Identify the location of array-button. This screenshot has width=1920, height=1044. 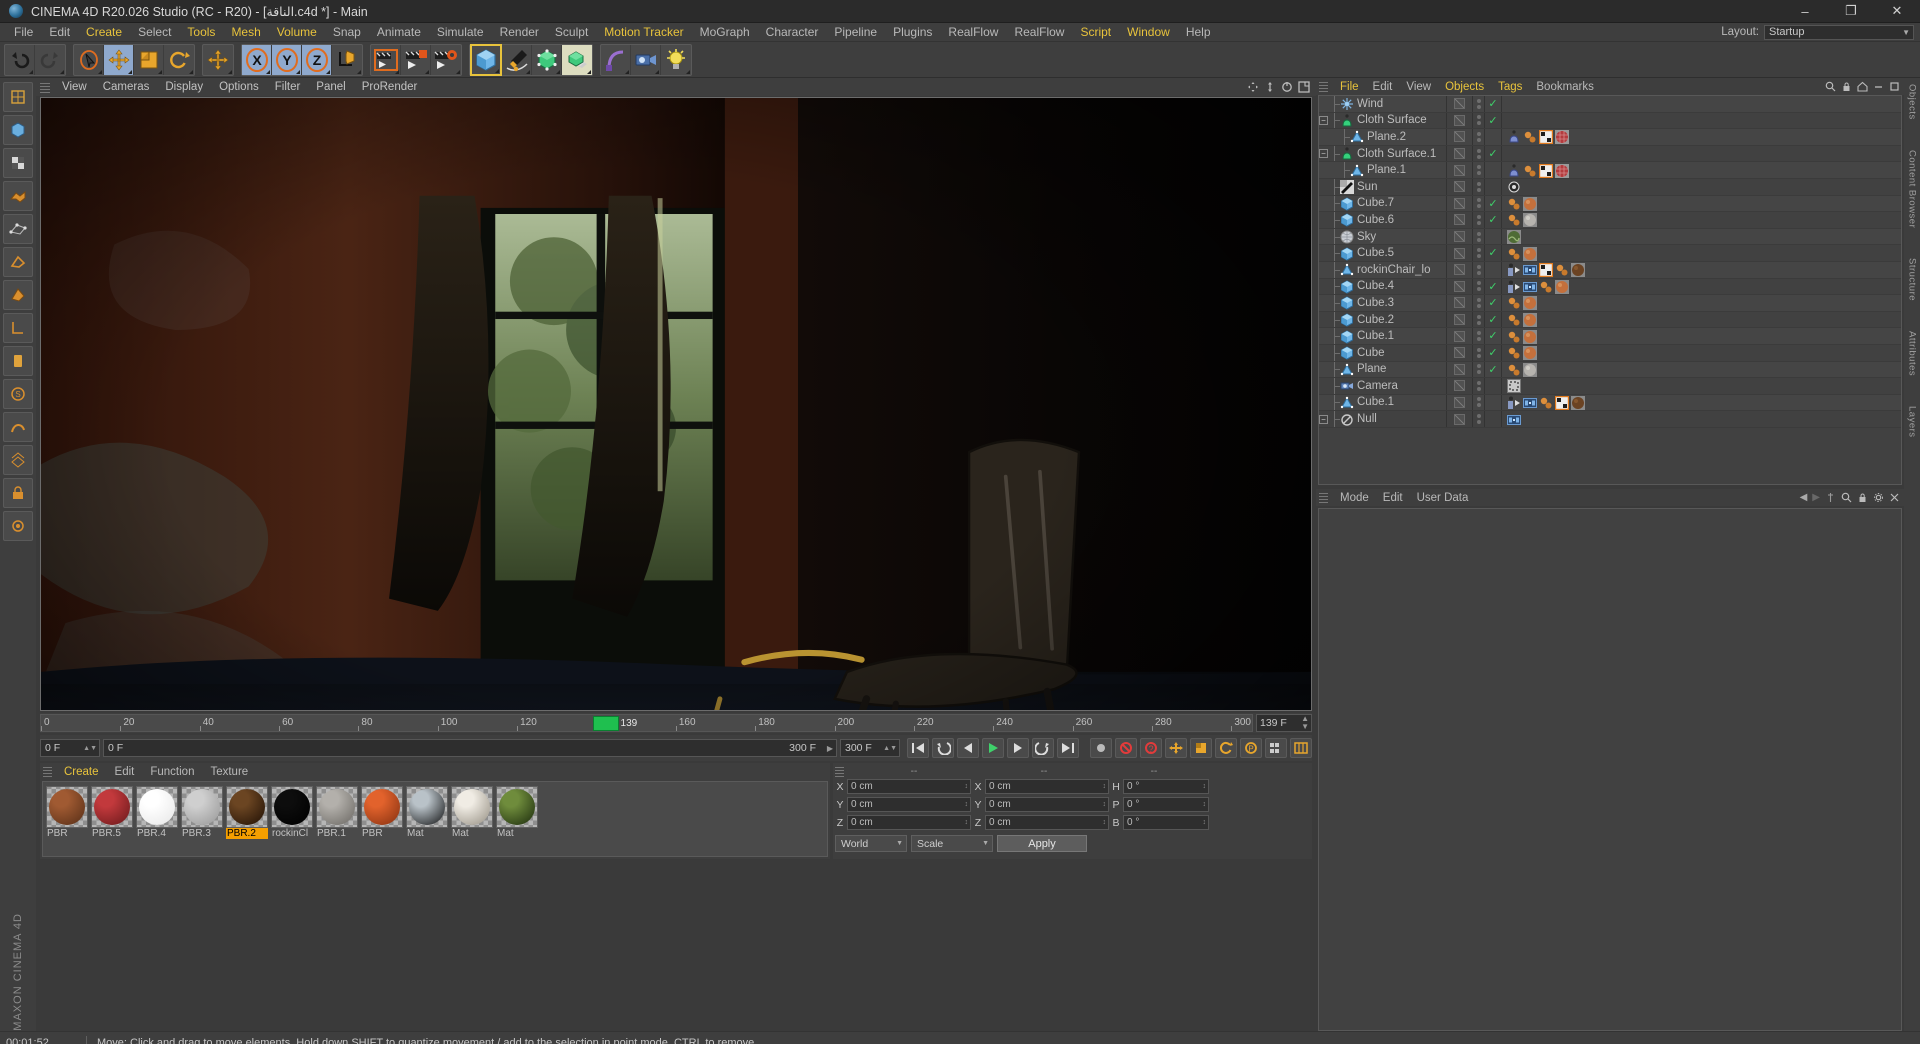
(577, 59).